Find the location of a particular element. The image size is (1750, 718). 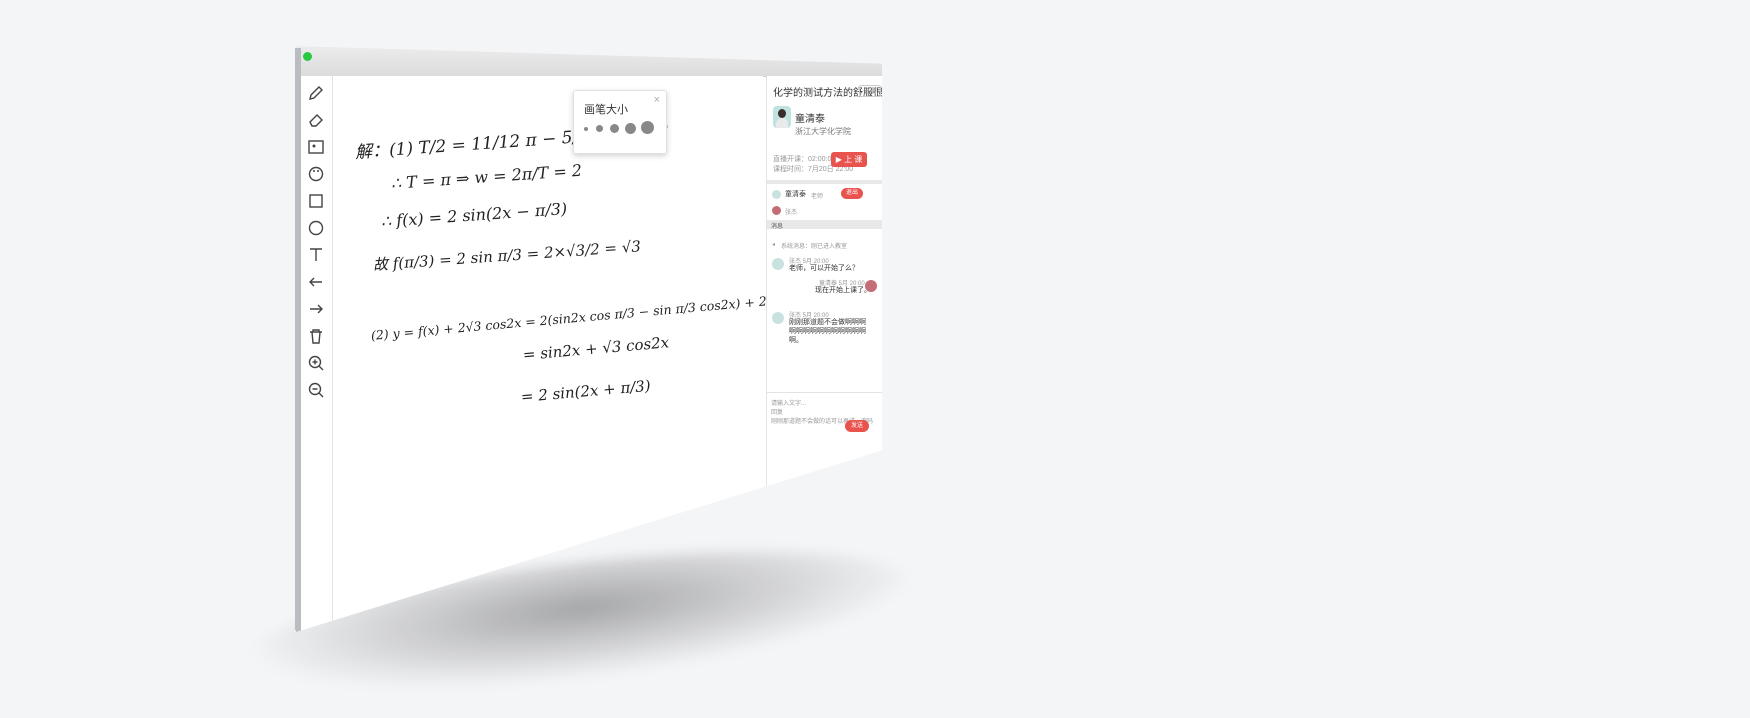

student-avatar is located at coordinates (778, 264).